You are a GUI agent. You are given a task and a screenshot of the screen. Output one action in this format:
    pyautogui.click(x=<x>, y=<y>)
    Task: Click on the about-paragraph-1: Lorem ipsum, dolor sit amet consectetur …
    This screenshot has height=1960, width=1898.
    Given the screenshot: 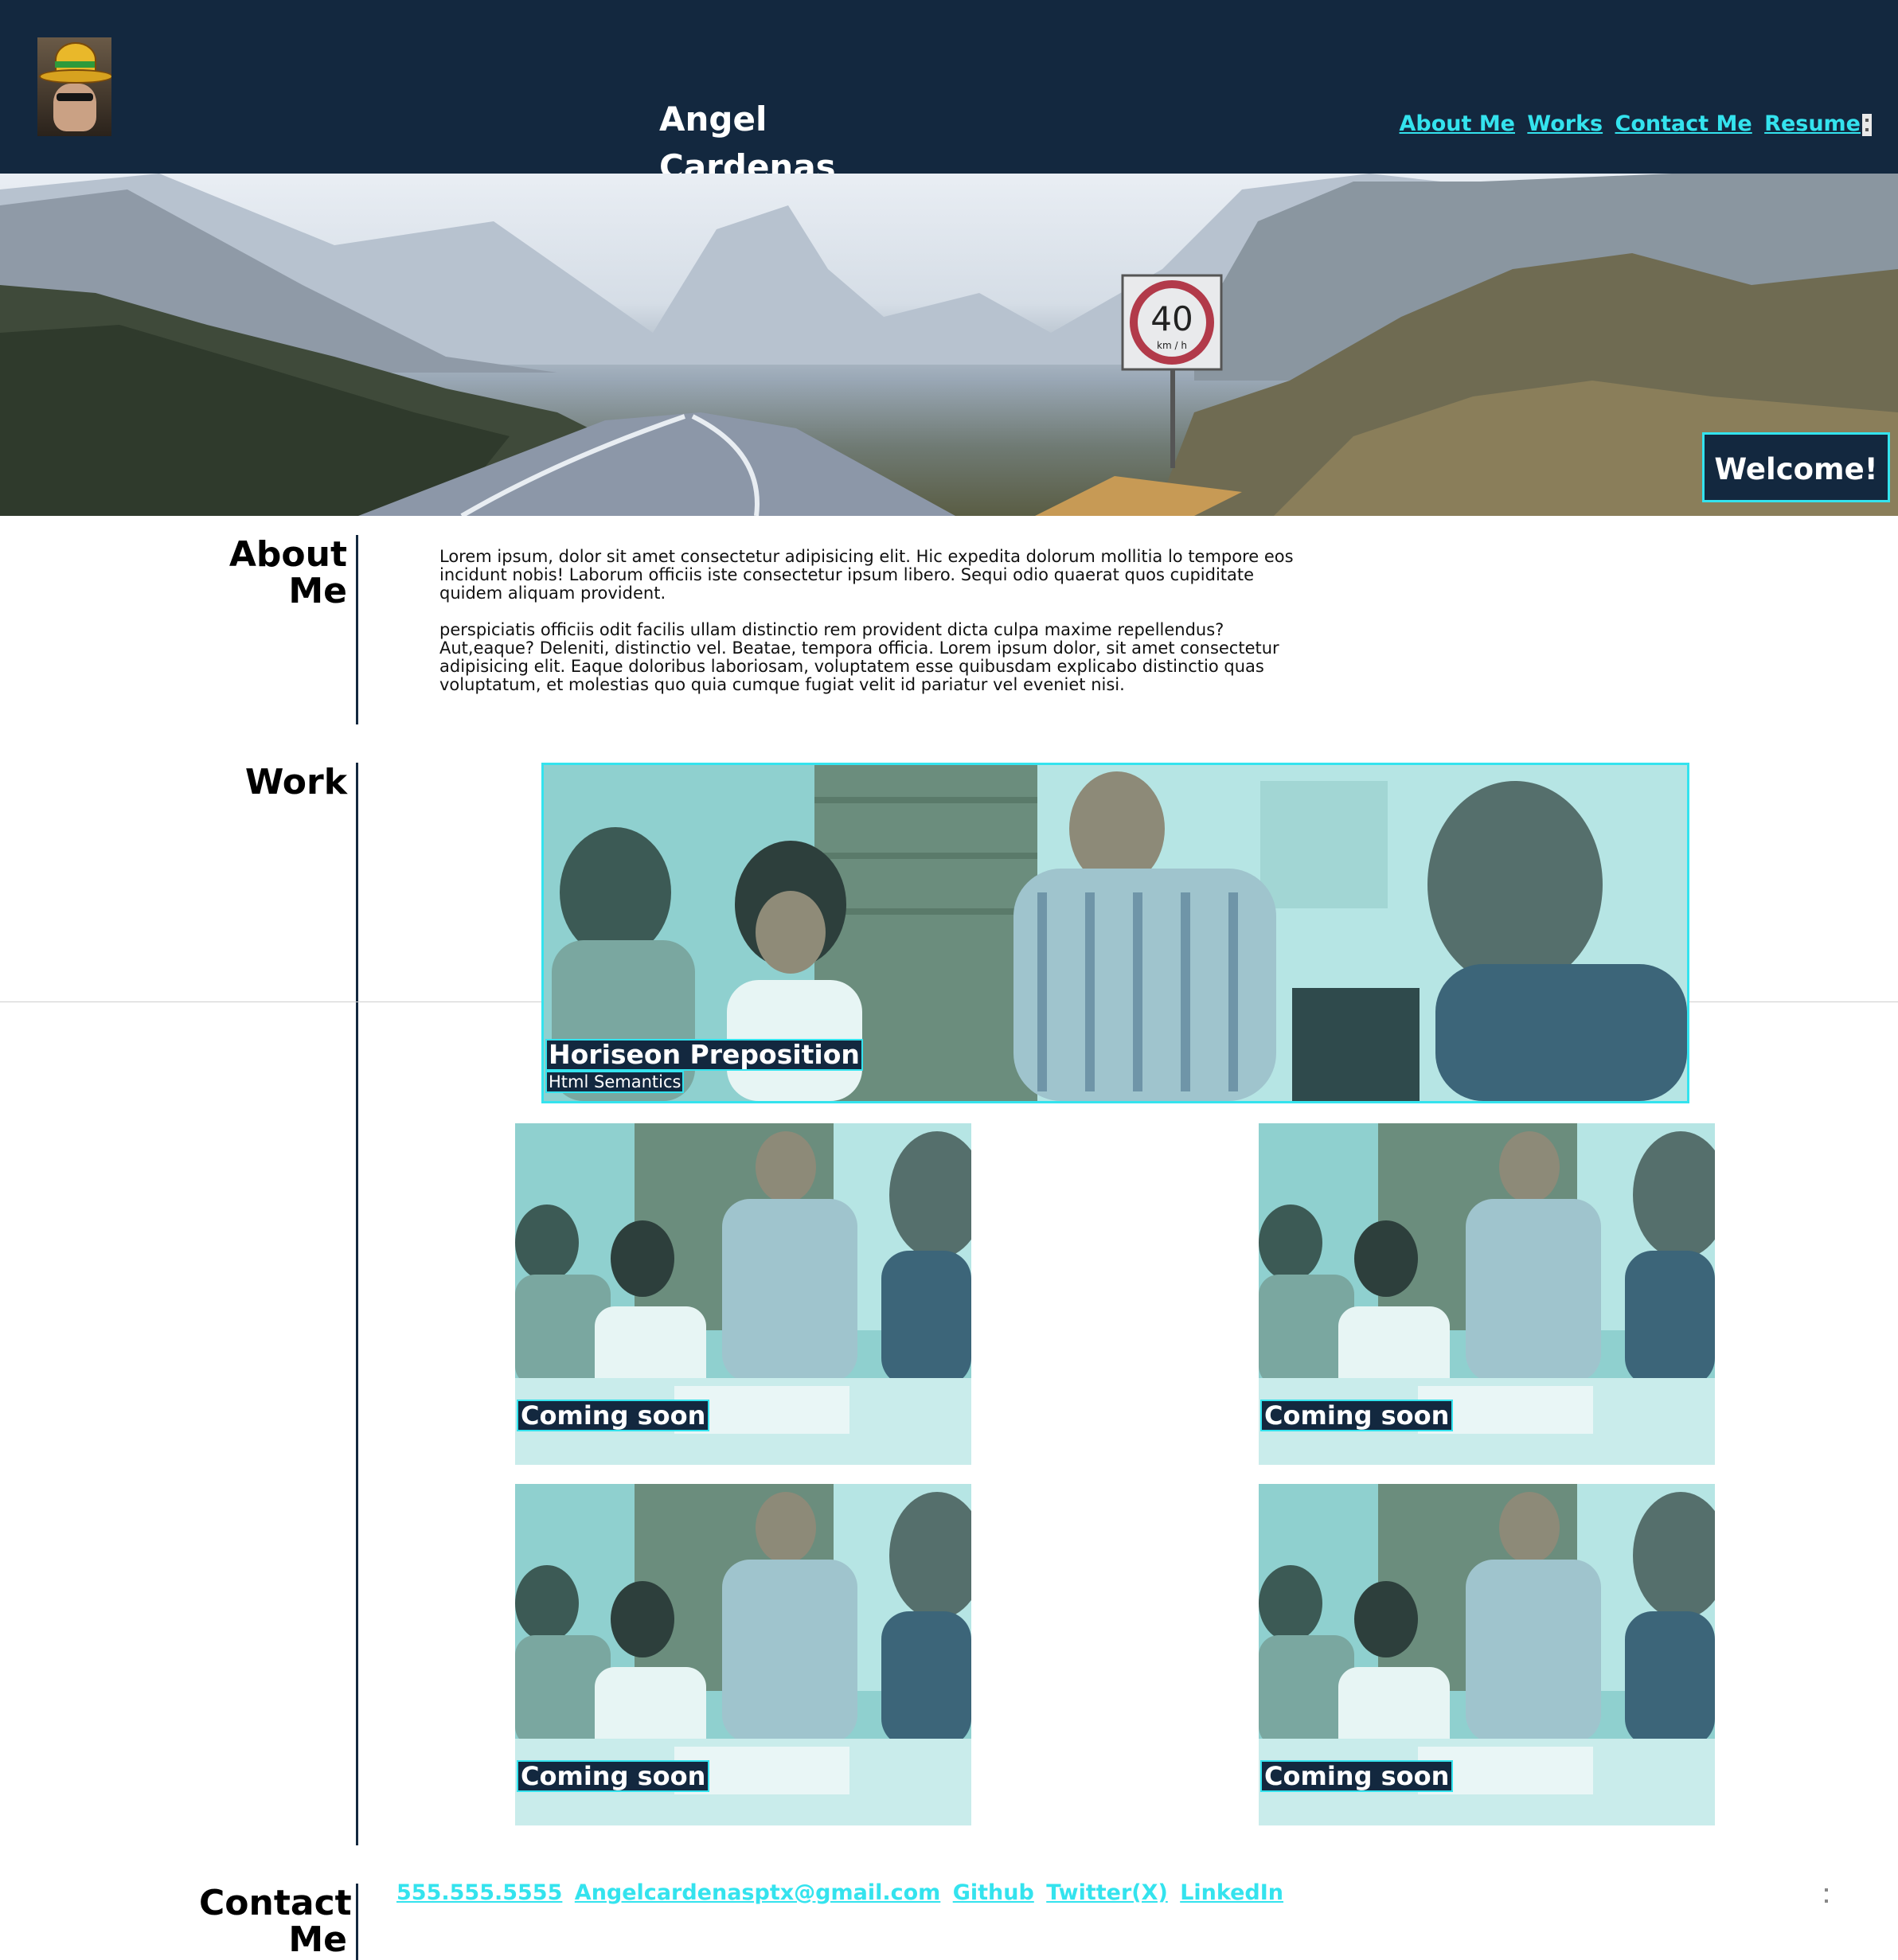 What is the action you would take?
    pyautogui.click(x=866, y=575)
    